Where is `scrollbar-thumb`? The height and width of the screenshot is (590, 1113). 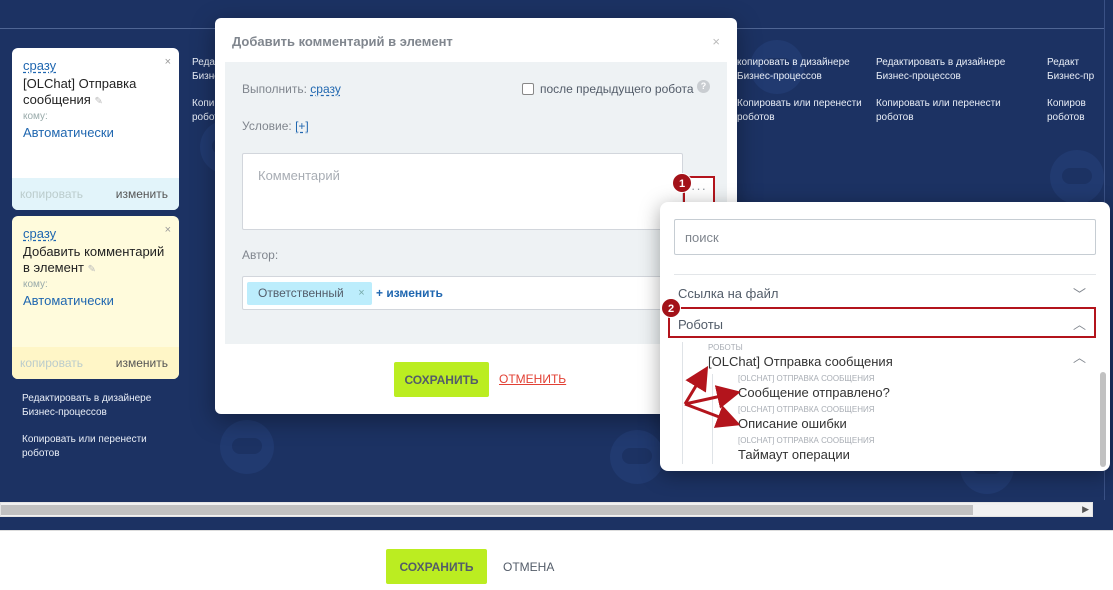 scrollbar-thumb is located at coordinates (487, 510).